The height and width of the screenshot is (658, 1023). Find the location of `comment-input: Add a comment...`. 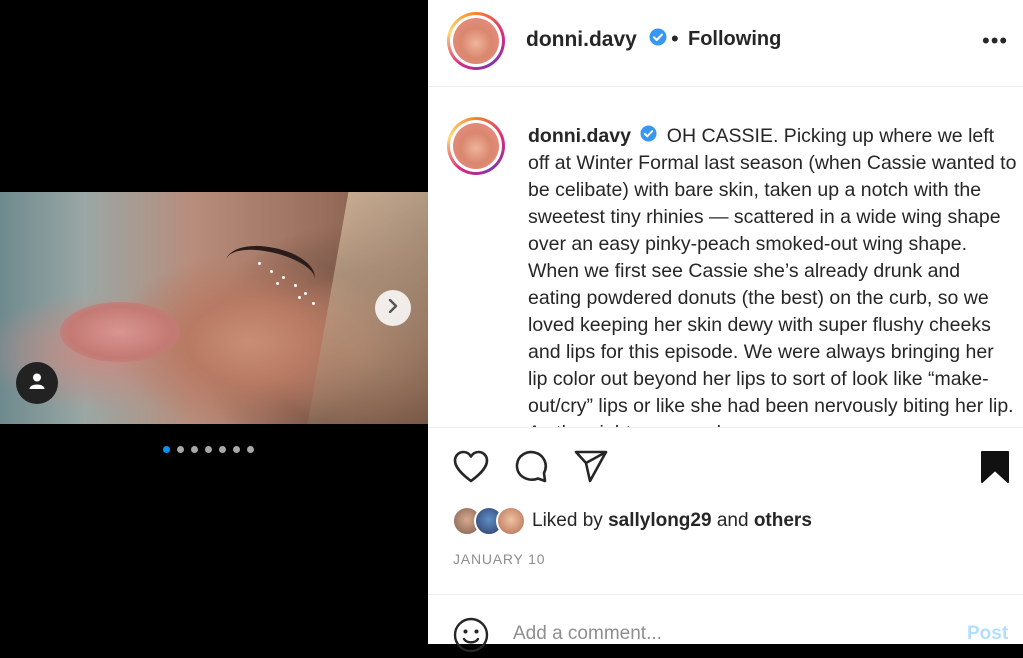

comment-input: Add a comment... is located at coordinates (587, 634).